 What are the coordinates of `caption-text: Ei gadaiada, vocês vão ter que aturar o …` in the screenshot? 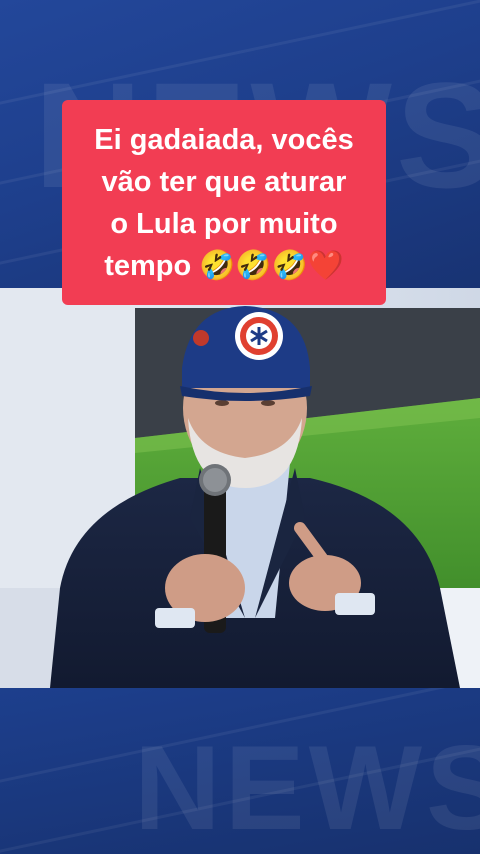 It's located at (224, 202).